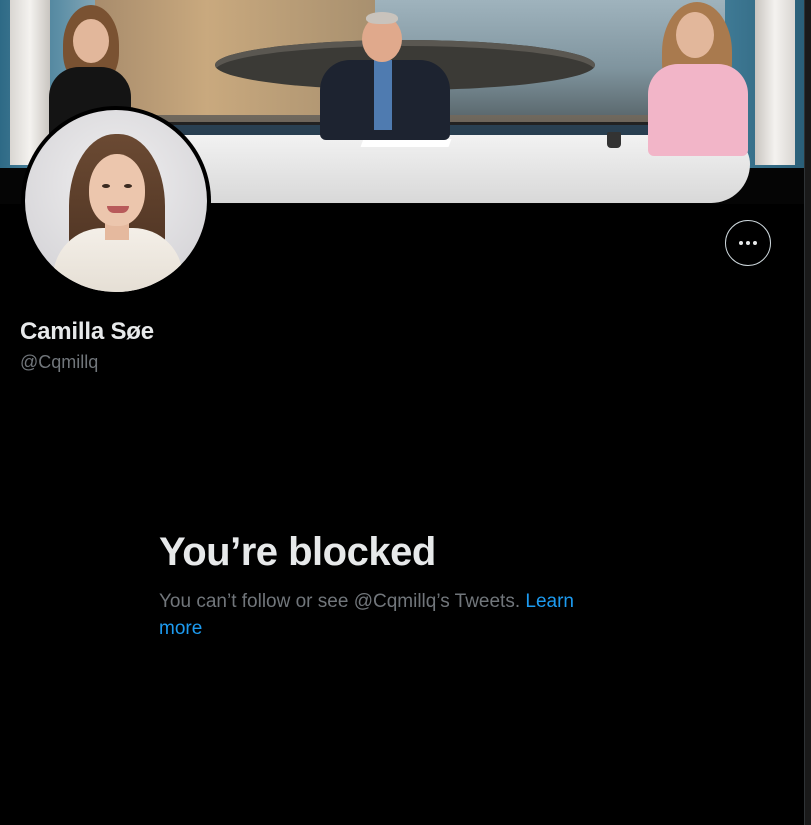 The width and height of the screenshot is (811, 825). I want to click on banner-cup, so click(614, 140).